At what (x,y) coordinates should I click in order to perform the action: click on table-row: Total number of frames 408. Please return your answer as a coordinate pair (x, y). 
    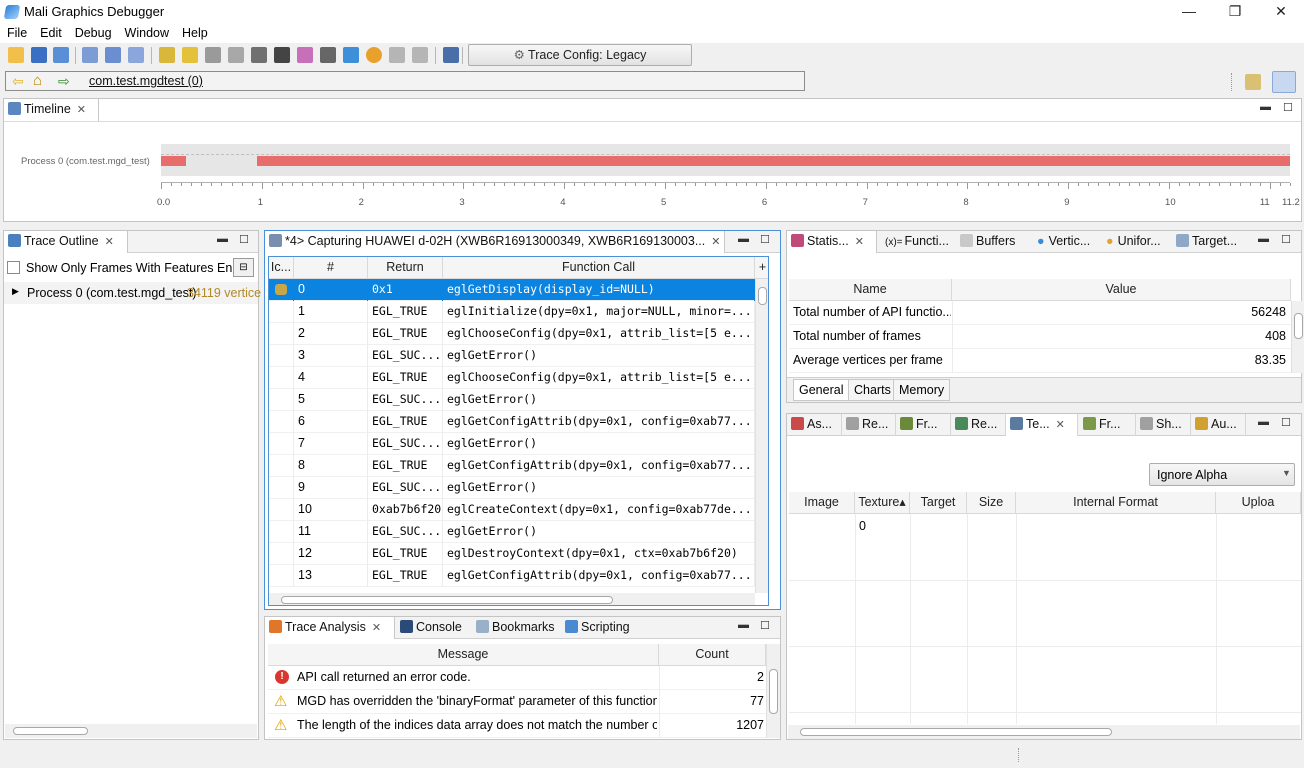
    Looking at the image, I should click on (1040, 337).